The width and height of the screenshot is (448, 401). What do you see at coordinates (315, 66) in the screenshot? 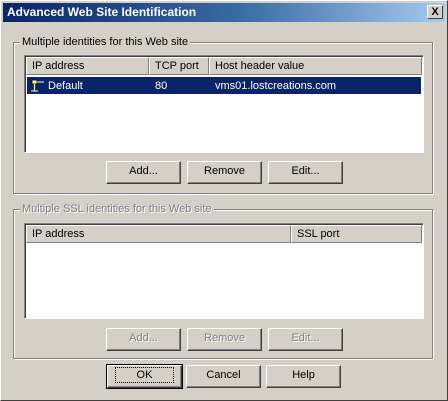
I see `col-header-host-header: Host header value` at bounding box center [315, 66].